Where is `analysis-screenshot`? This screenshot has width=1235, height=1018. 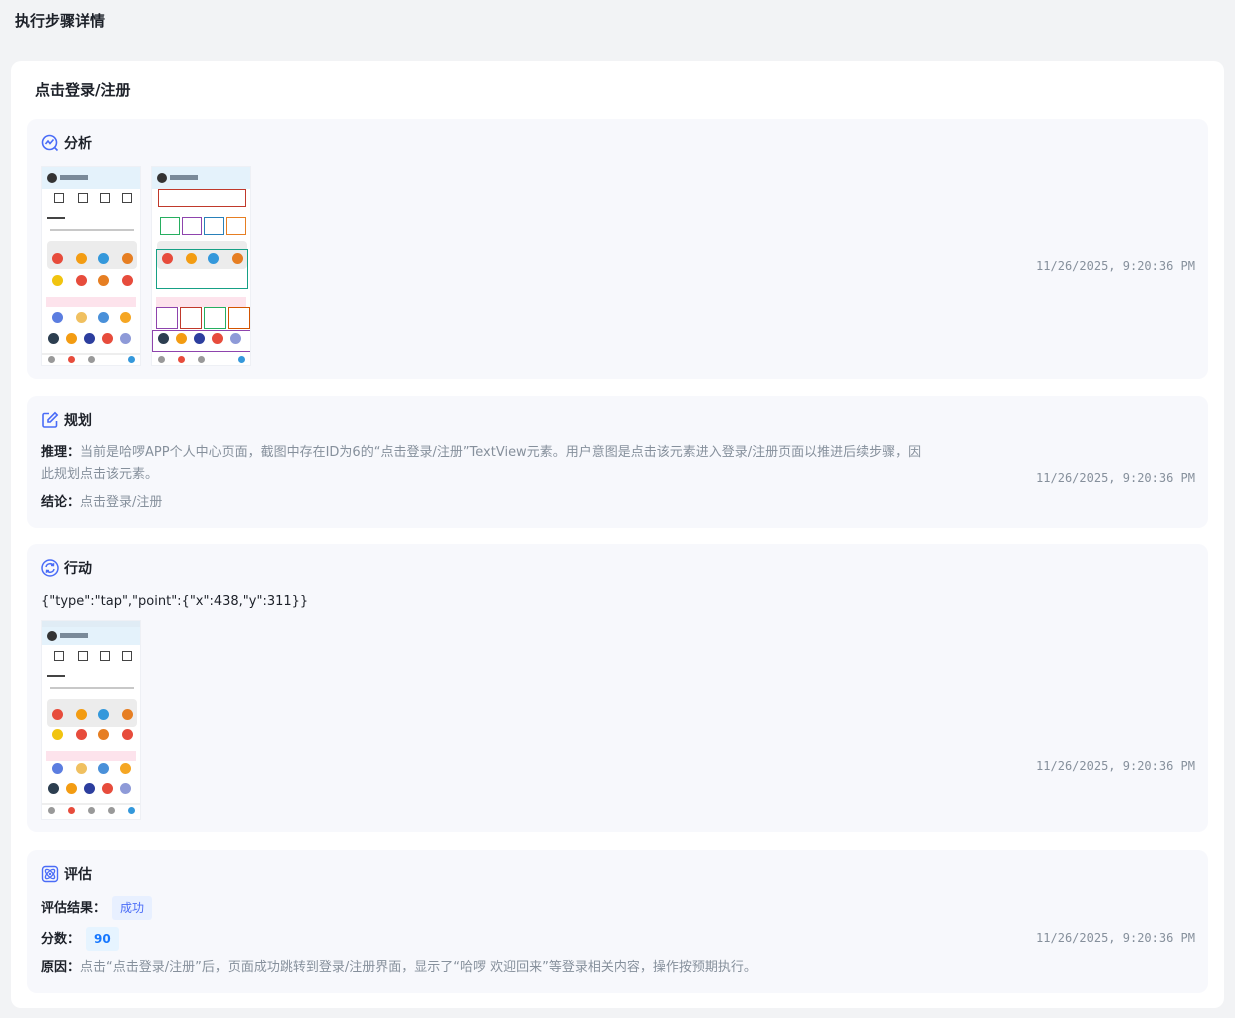
analysis-screenshot is located at coordinates (91, 266).